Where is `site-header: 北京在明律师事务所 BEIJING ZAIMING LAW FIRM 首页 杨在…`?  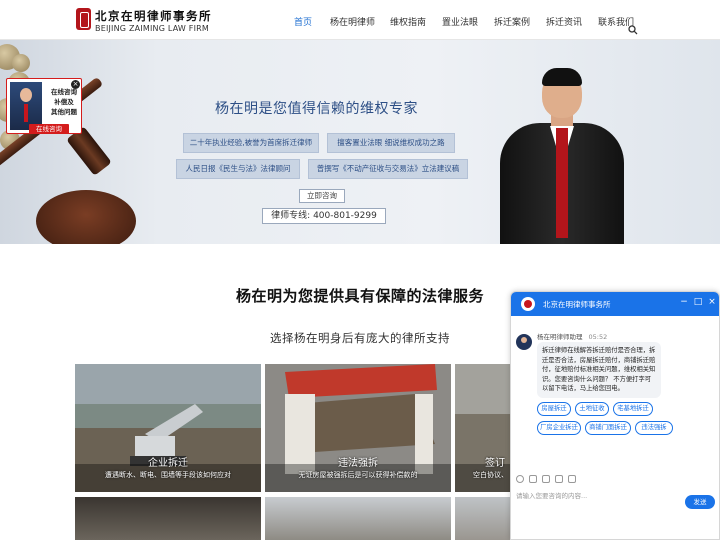
site-header: 北京在明律师事务所 BEIJING ZAIMING LAW FIRM 首页 杨在… is located at coordinates (360, 20).